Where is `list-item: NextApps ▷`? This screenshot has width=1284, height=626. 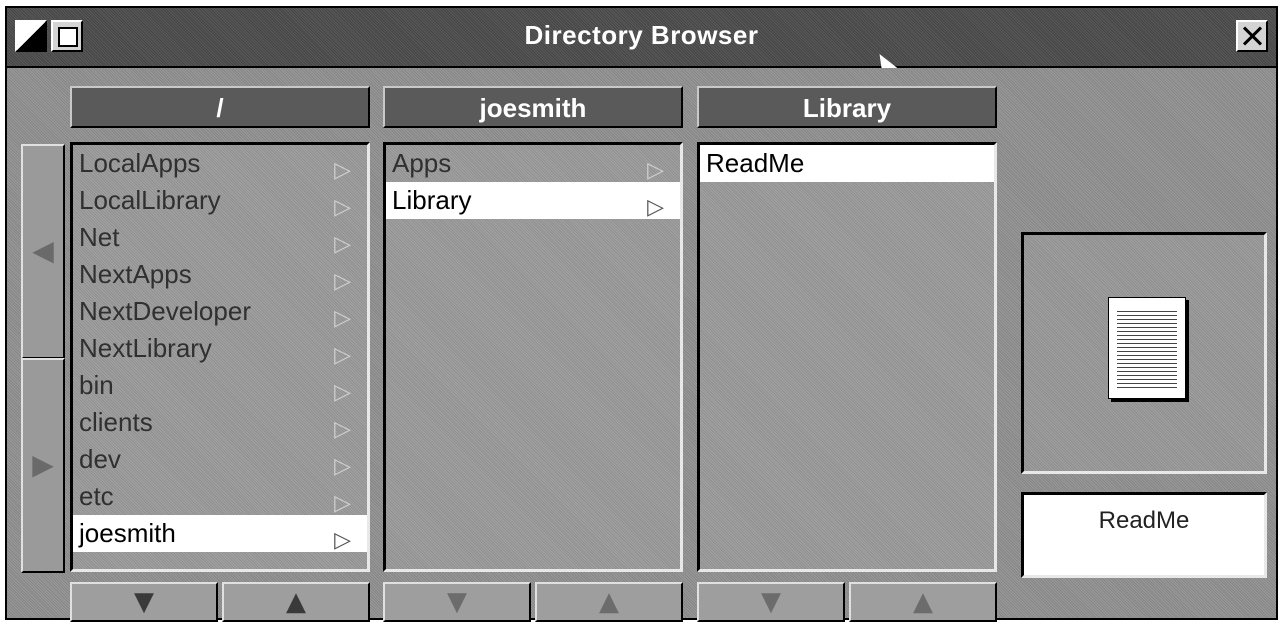 list-item: NextApps ▷ is located at coordinates (220, 274).